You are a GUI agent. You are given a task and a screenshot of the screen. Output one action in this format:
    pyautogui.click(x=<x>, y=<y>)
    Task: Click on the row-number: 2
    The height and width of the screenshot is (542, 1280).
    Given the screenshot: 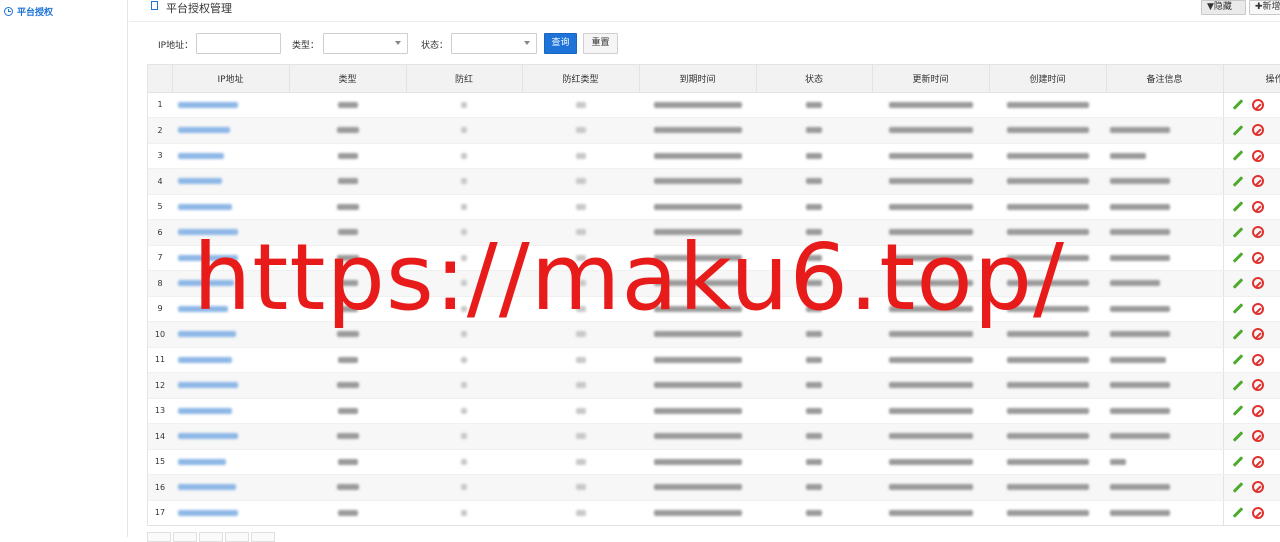 What is the action you would take?
    pyautogui.click(x=160, y=130)
    